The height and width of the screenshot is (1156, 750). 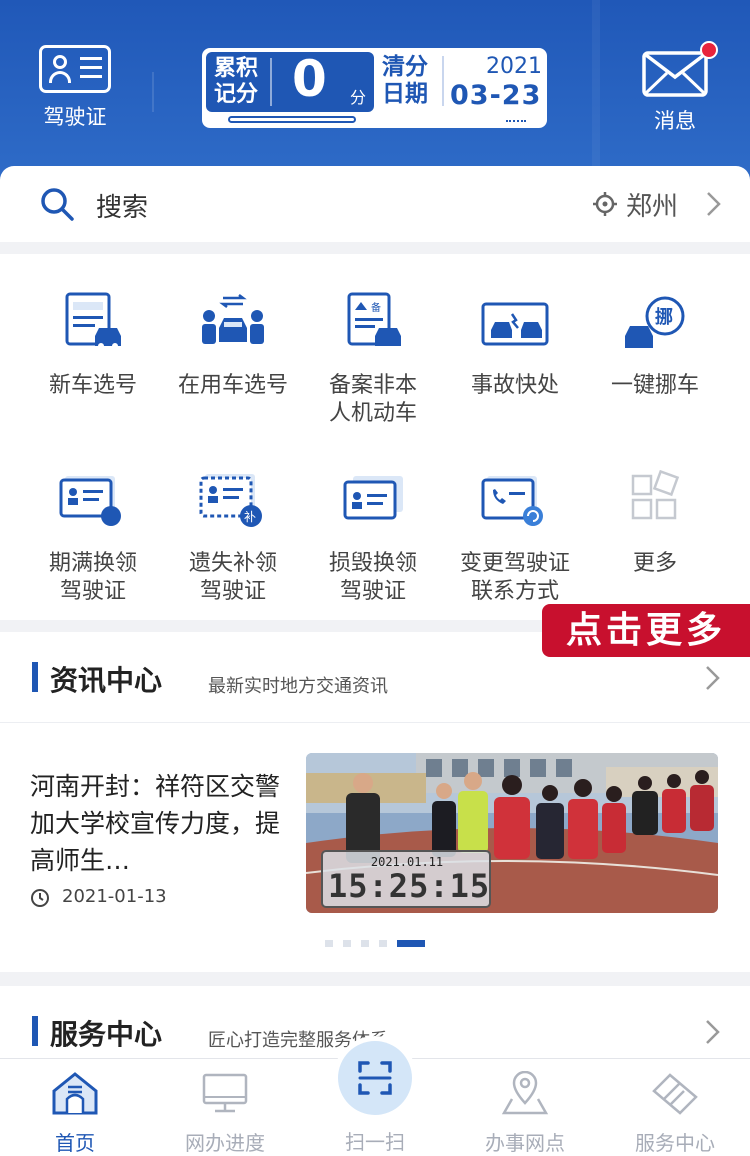 What do you see at coordinates (655, 494) in the screenshot?
I see `more-icon` at bounding box center [655, 494].